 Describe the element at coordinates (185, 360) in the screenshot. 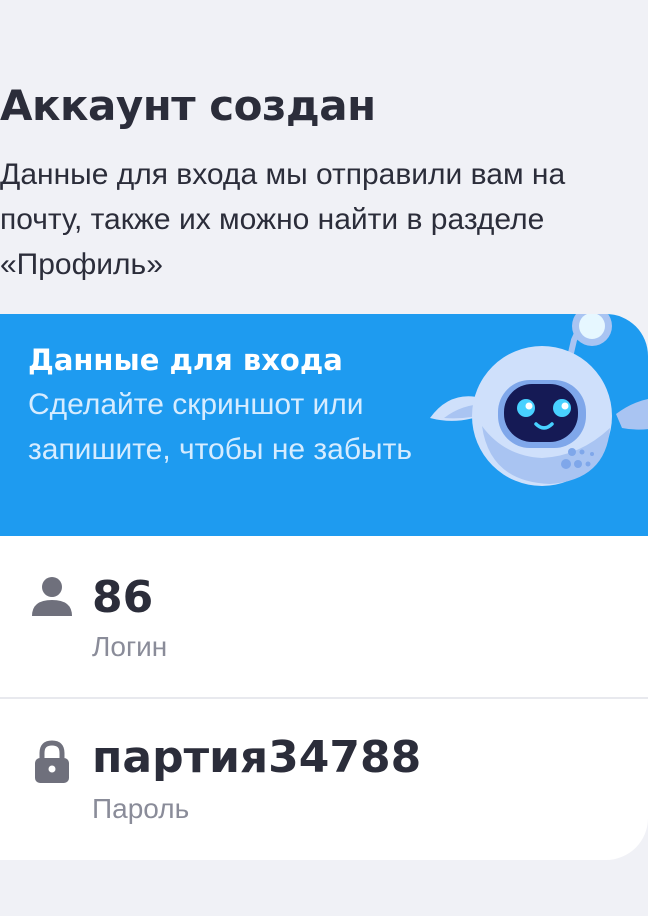

I see `banner-title: Данные для входа` at that location.